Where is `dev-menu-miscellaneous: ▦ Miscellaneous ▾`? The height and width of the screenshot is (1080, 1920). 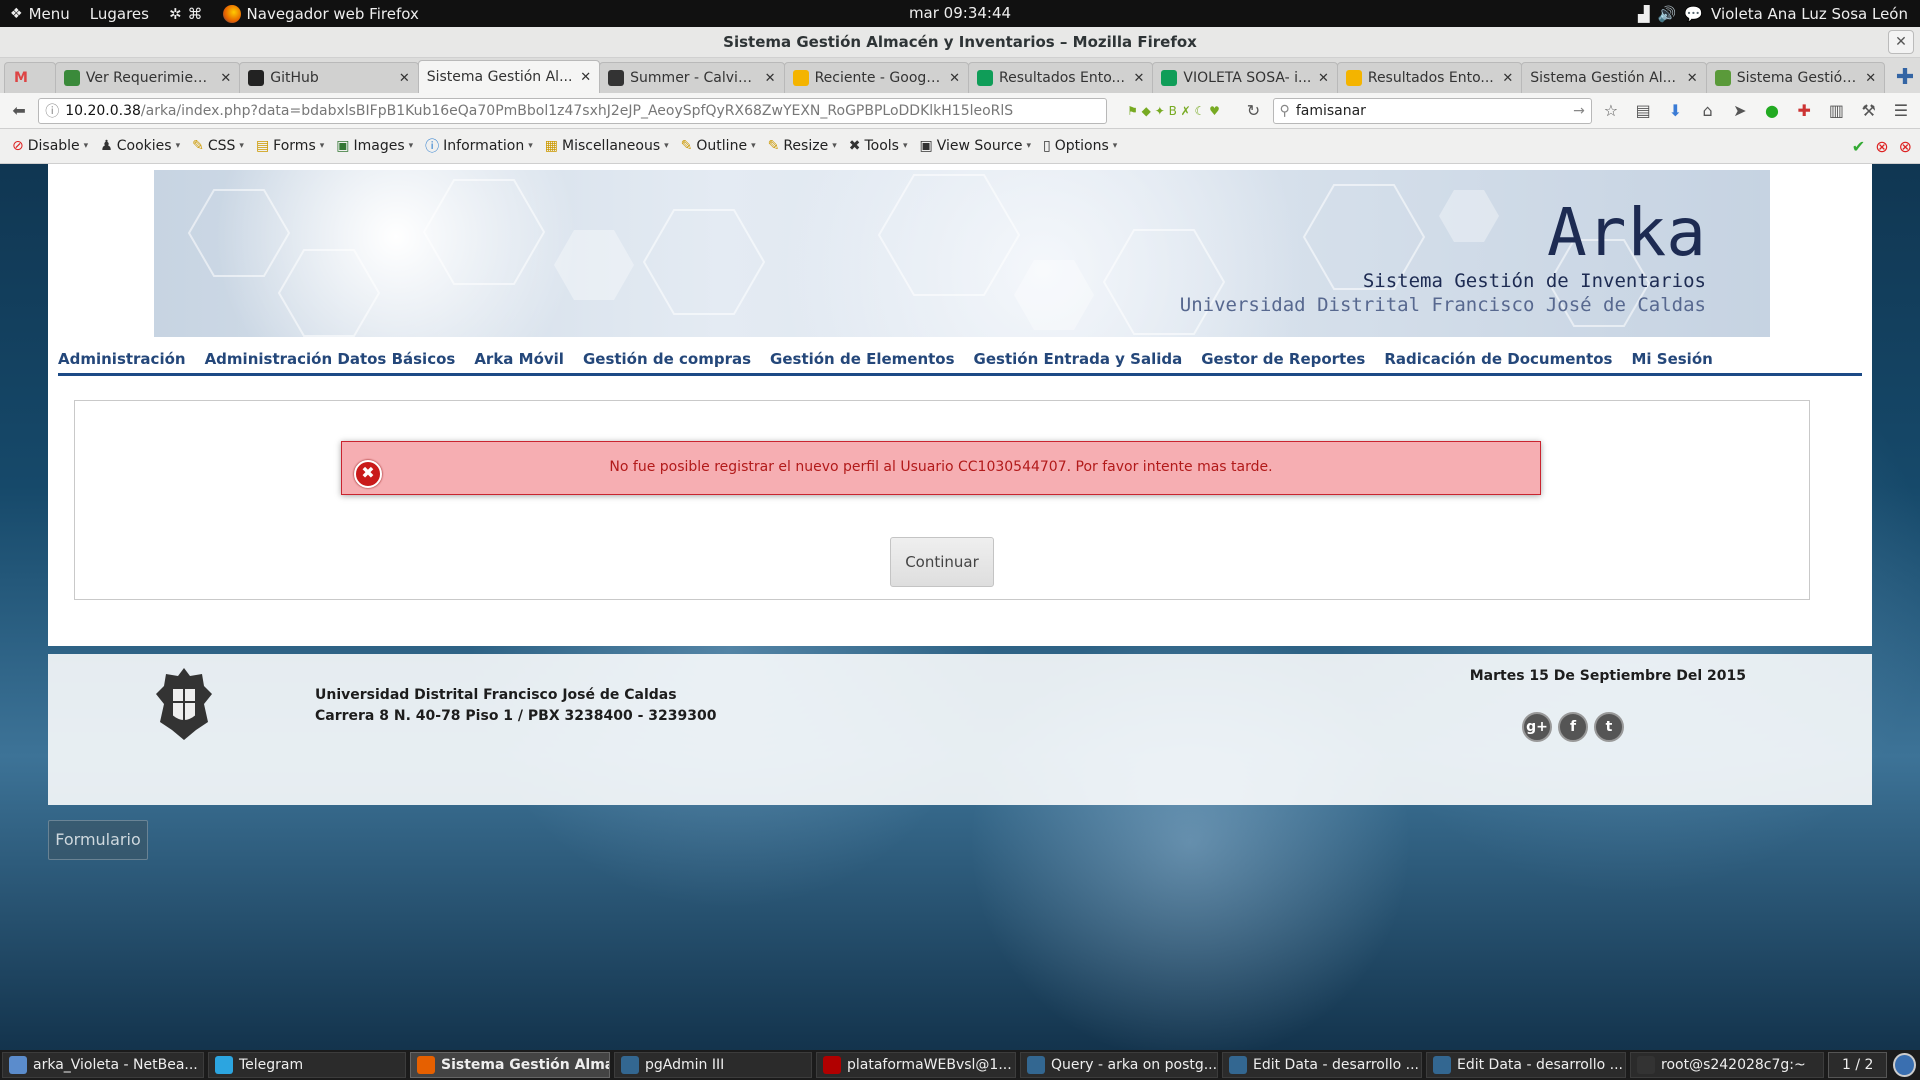
dev-menu-miscellaneous: ▦ Miscellaneous ▾ is located at coordinates (607, 146).